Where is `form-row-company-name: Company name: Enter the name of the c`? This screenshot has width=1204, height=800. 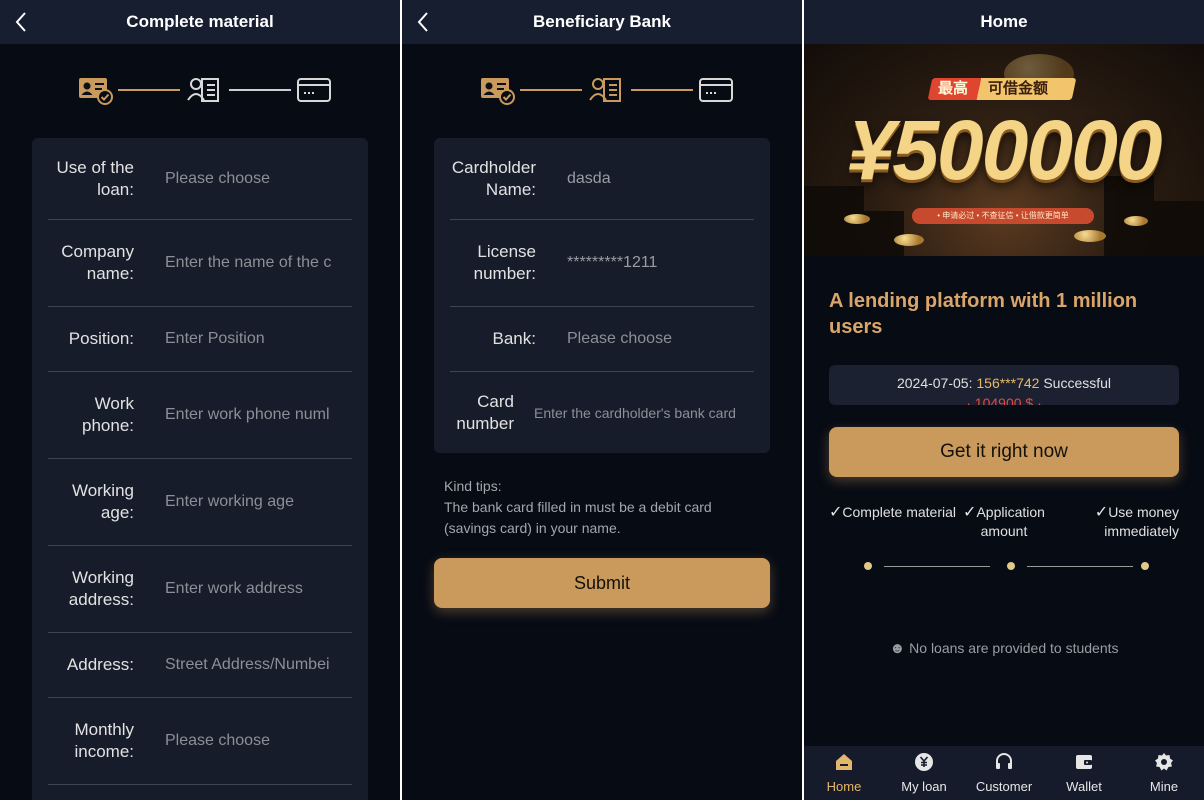
form-row-company-name: Company name: Enter the name of the c is located at coordinates (200, 263).